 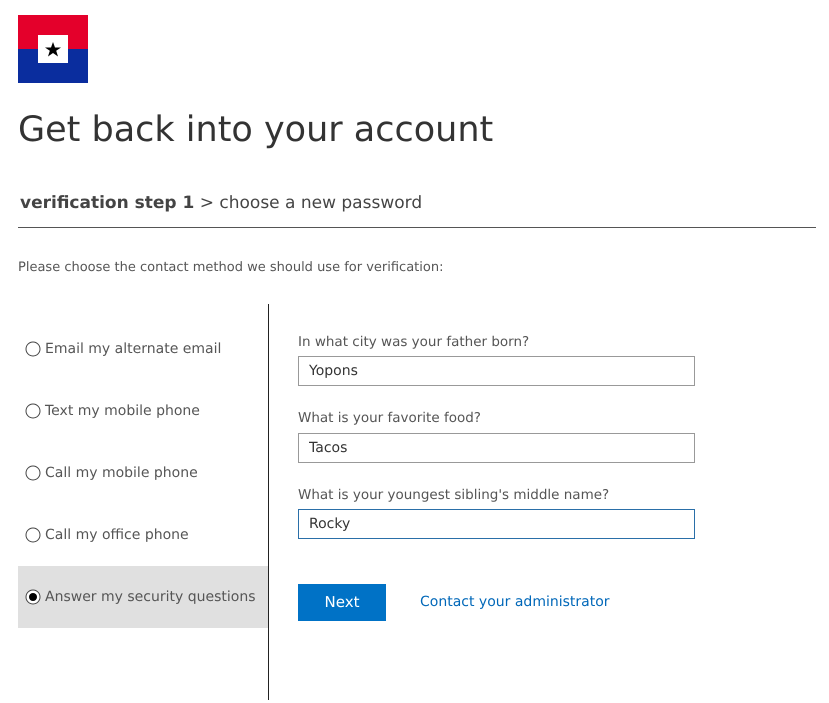 What do you see at coordinates (143, 597) in the screenshot?
I see `contact-method-option: Answer my security questions` at bounding box center [143, 597].